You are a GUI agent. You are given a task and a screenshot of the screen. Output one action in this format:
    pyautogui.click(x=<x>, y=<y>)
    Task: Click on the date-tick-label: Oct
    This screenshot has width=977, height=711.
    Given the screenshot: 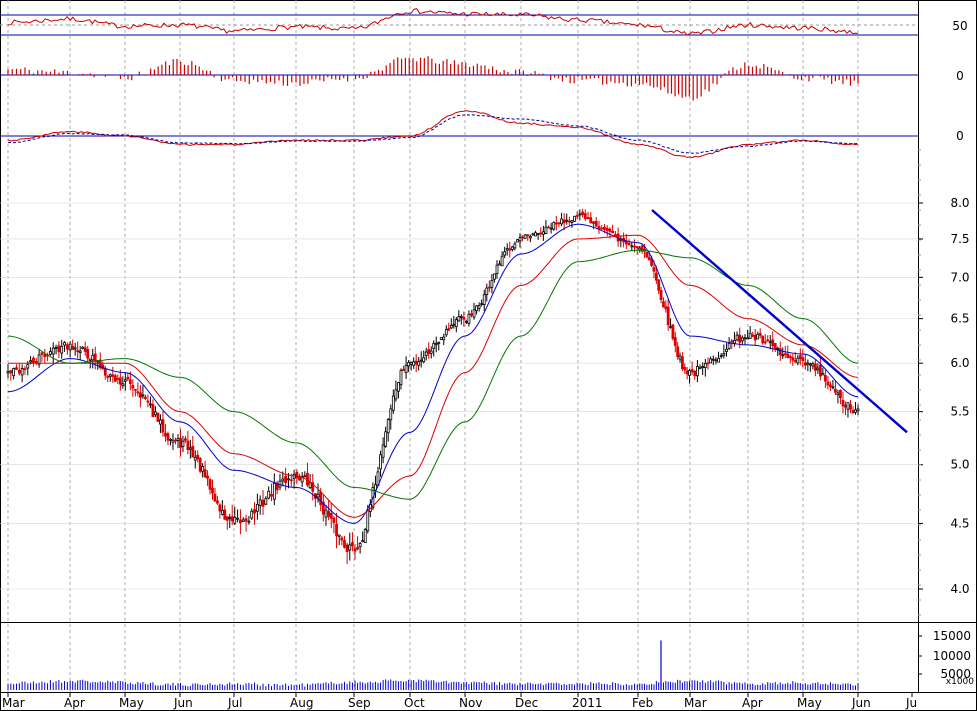 What is the action you would take?
    pyautogui.click(x=414, y=703)
    